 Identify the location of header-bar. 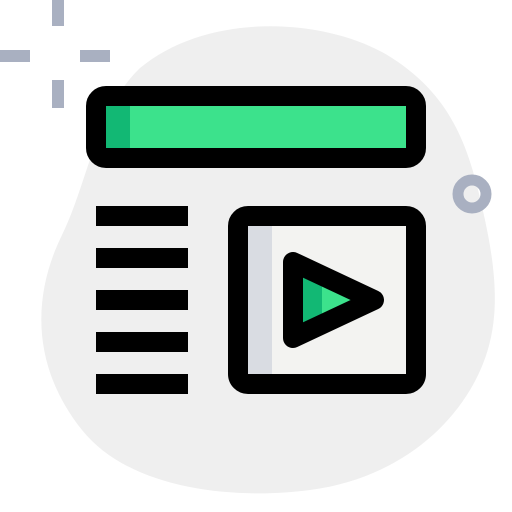
(256, 127).